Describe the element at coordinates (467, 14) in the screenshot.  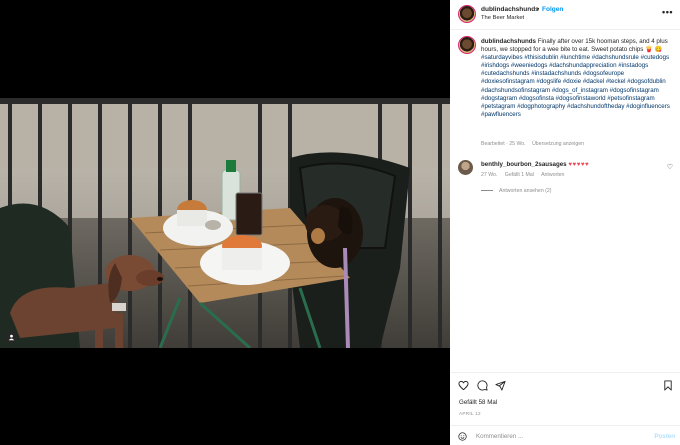
I see `author-avatar` at that location.